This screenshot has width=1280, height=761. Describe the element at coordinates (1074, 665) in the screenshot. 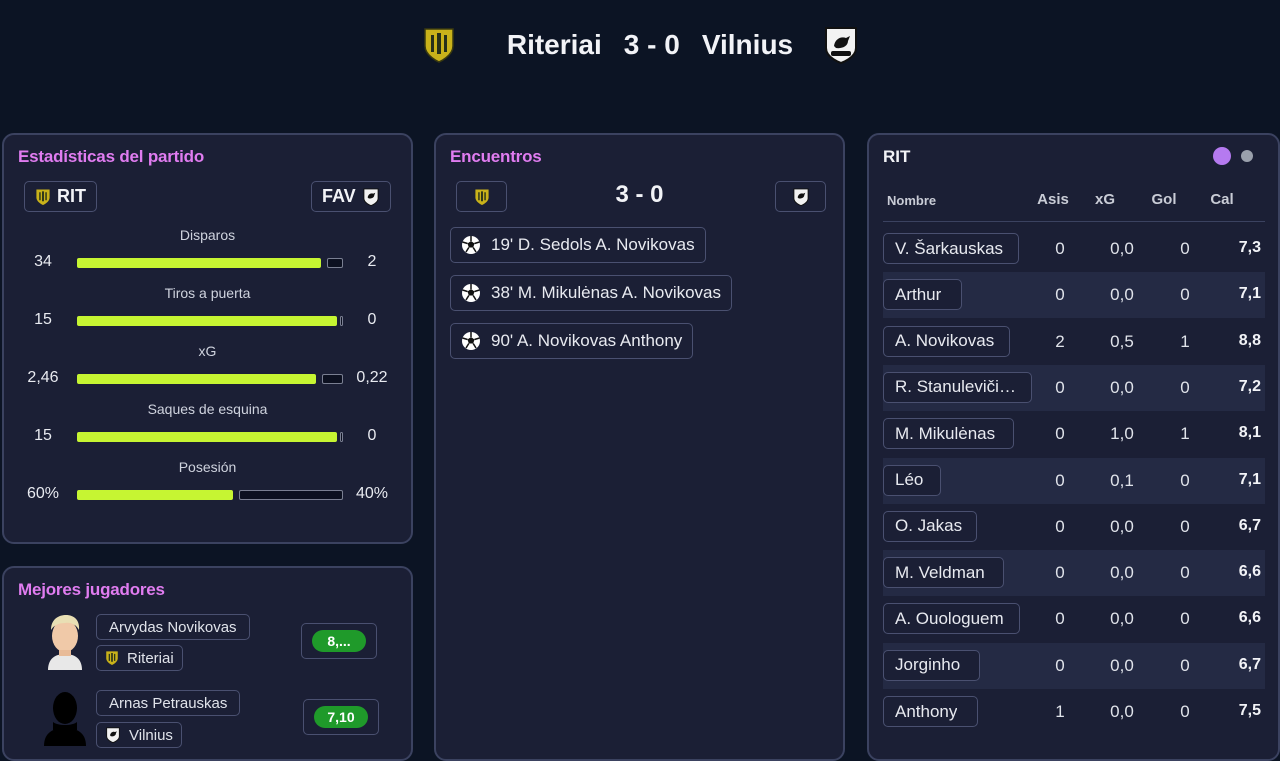

I see `table-row: Jorginho 0 0,0 0 6,7` at that location.